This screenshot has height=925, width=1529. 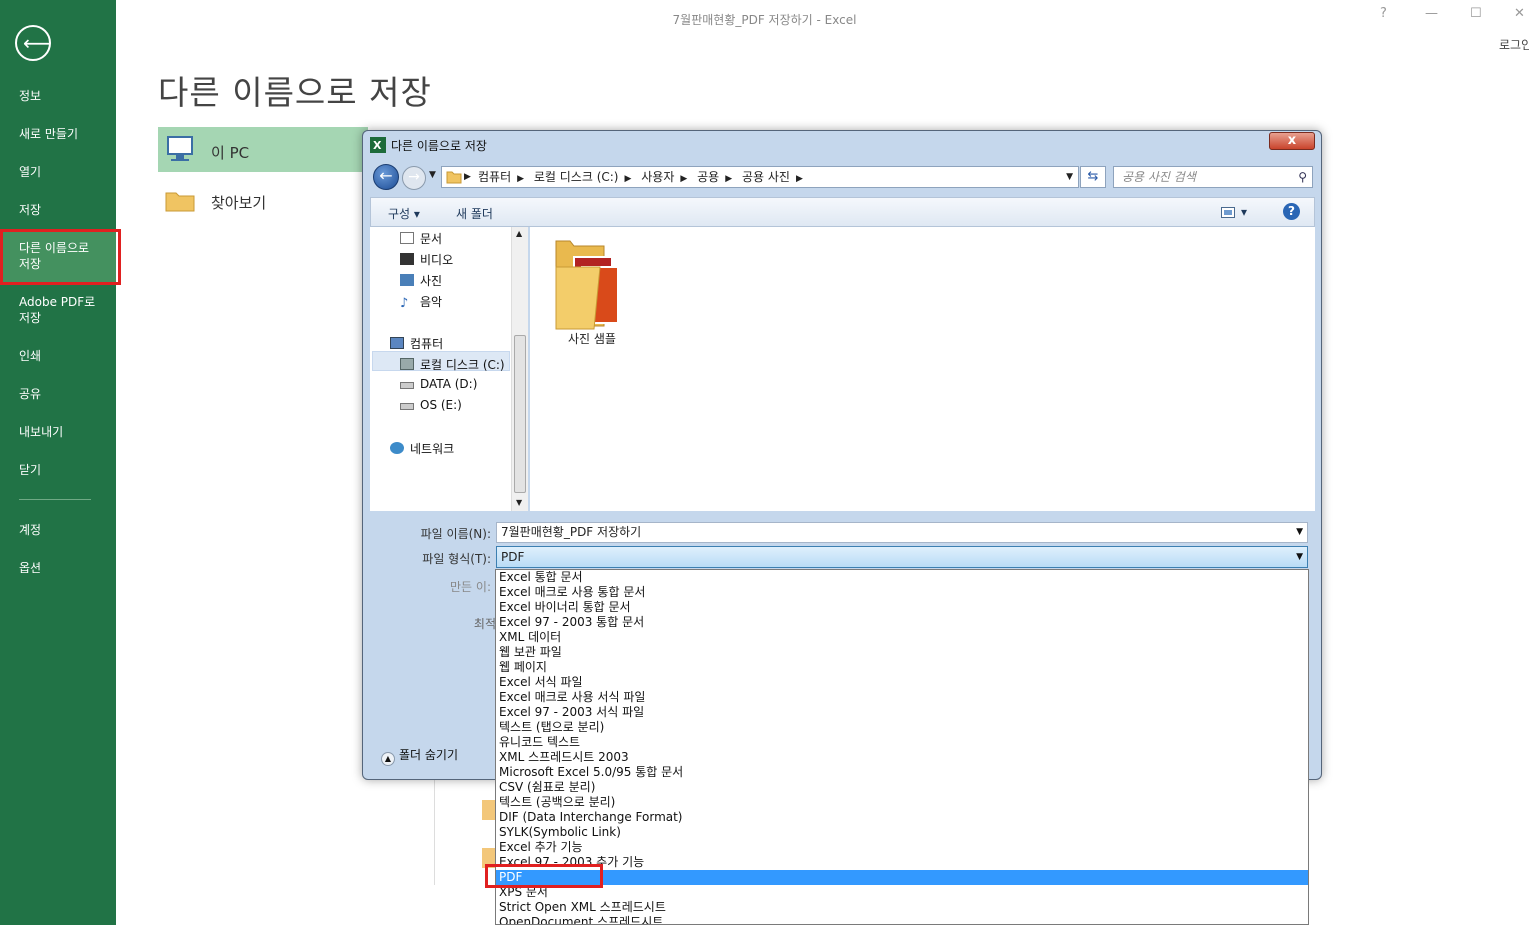 I want to click on svg-text: X, so click(x=377, y=145).